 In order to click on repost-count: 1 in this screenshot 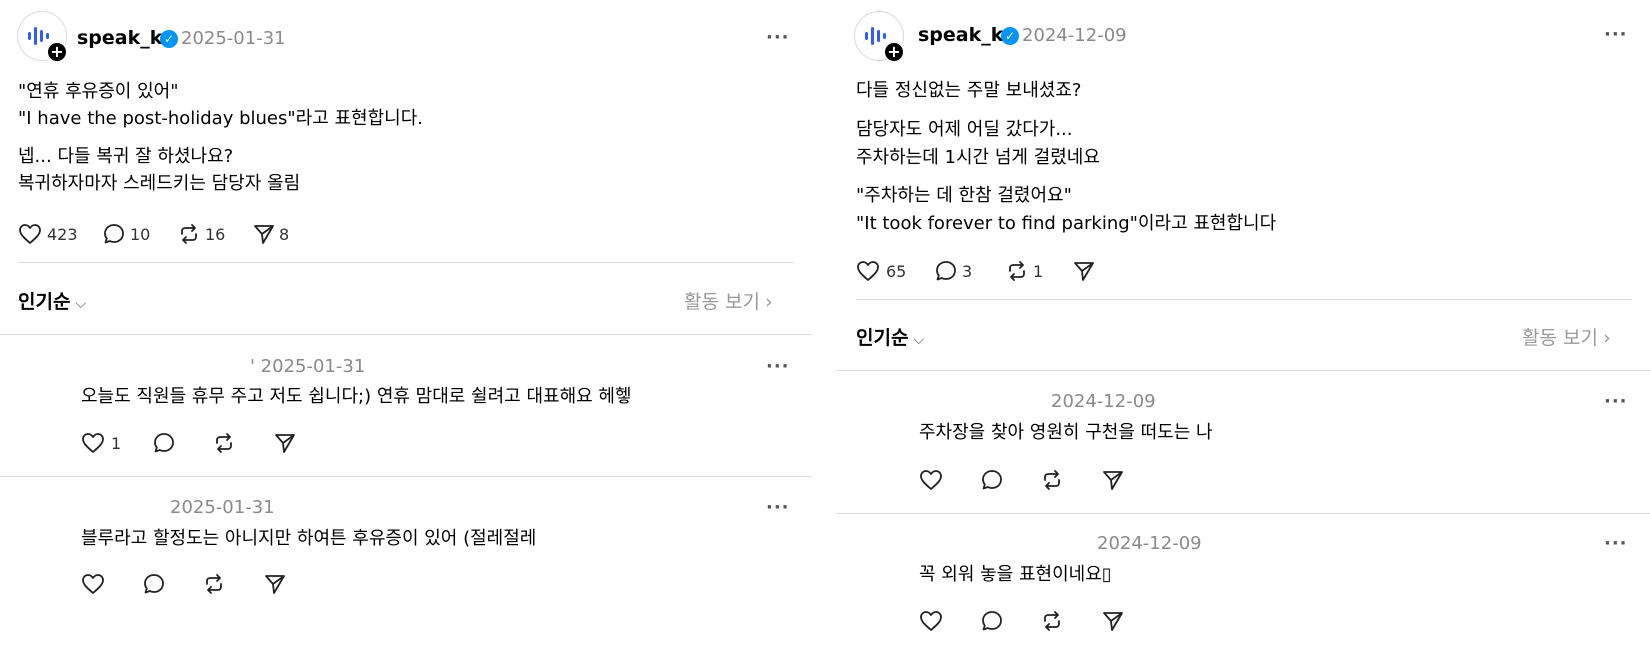, I will do `click(1038, 271)`.